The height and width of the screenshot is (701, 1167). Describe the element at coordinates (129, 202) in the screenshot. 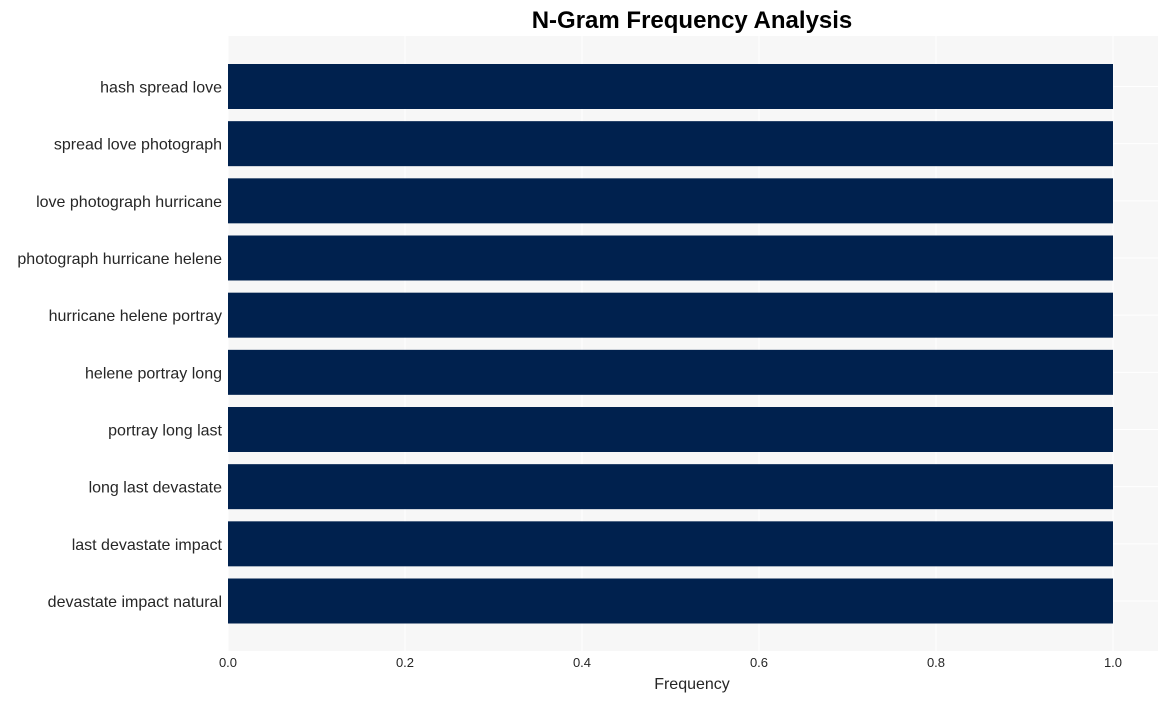

I see `y-tick-label: love photograph hurricane` at that location.